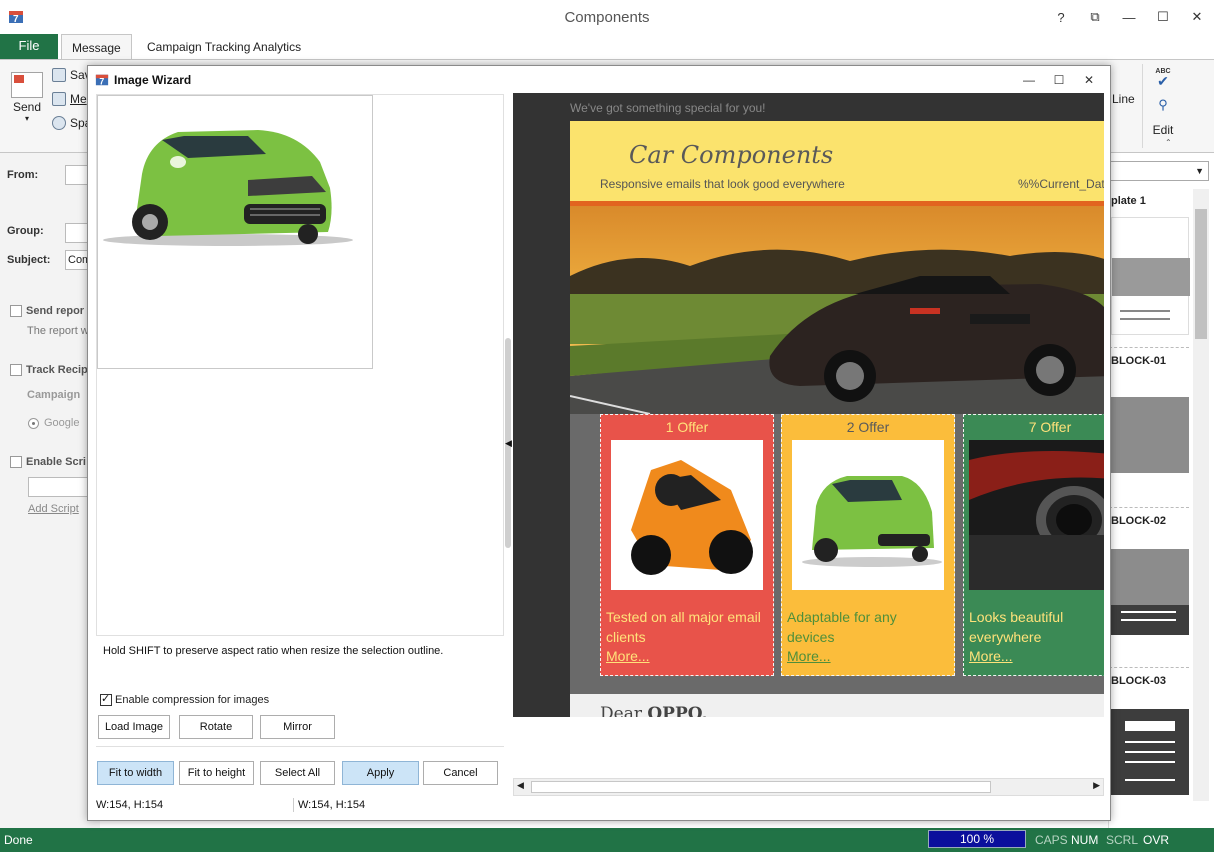 The width and height of the screenshot is (1214, 852). What do you see at coordinates (1197, 17) in the screenshot?
I see `close-button: ✕` at bounding box center [1197, 17].